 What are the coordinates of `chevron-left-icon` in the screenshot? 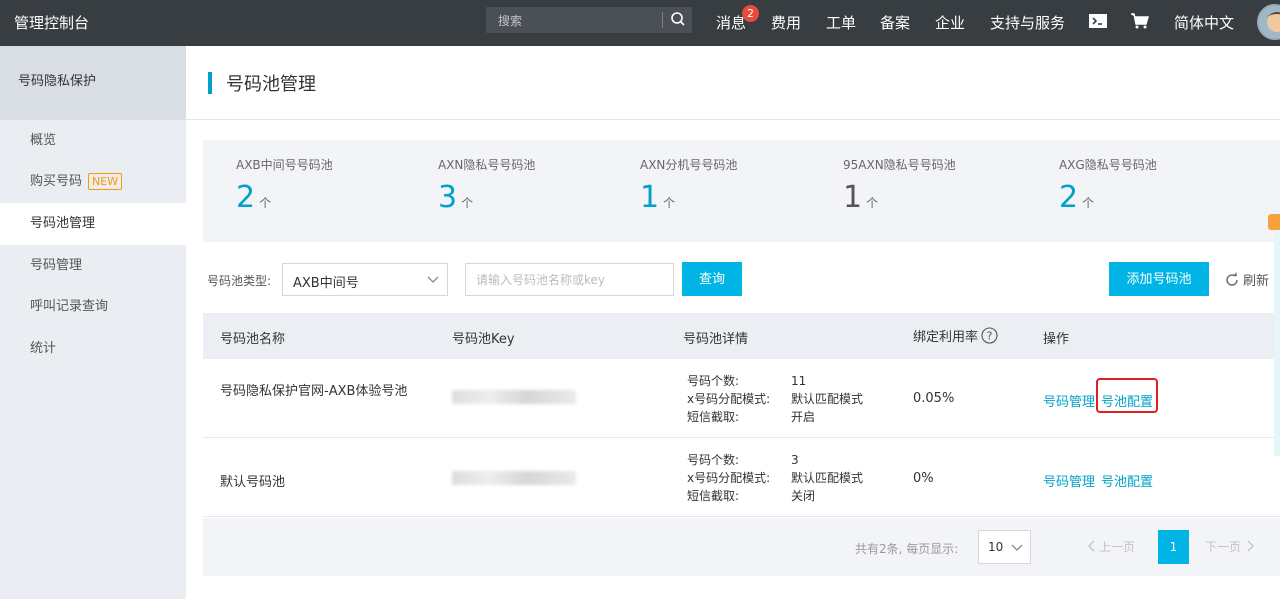 It's located at (1091, 546).